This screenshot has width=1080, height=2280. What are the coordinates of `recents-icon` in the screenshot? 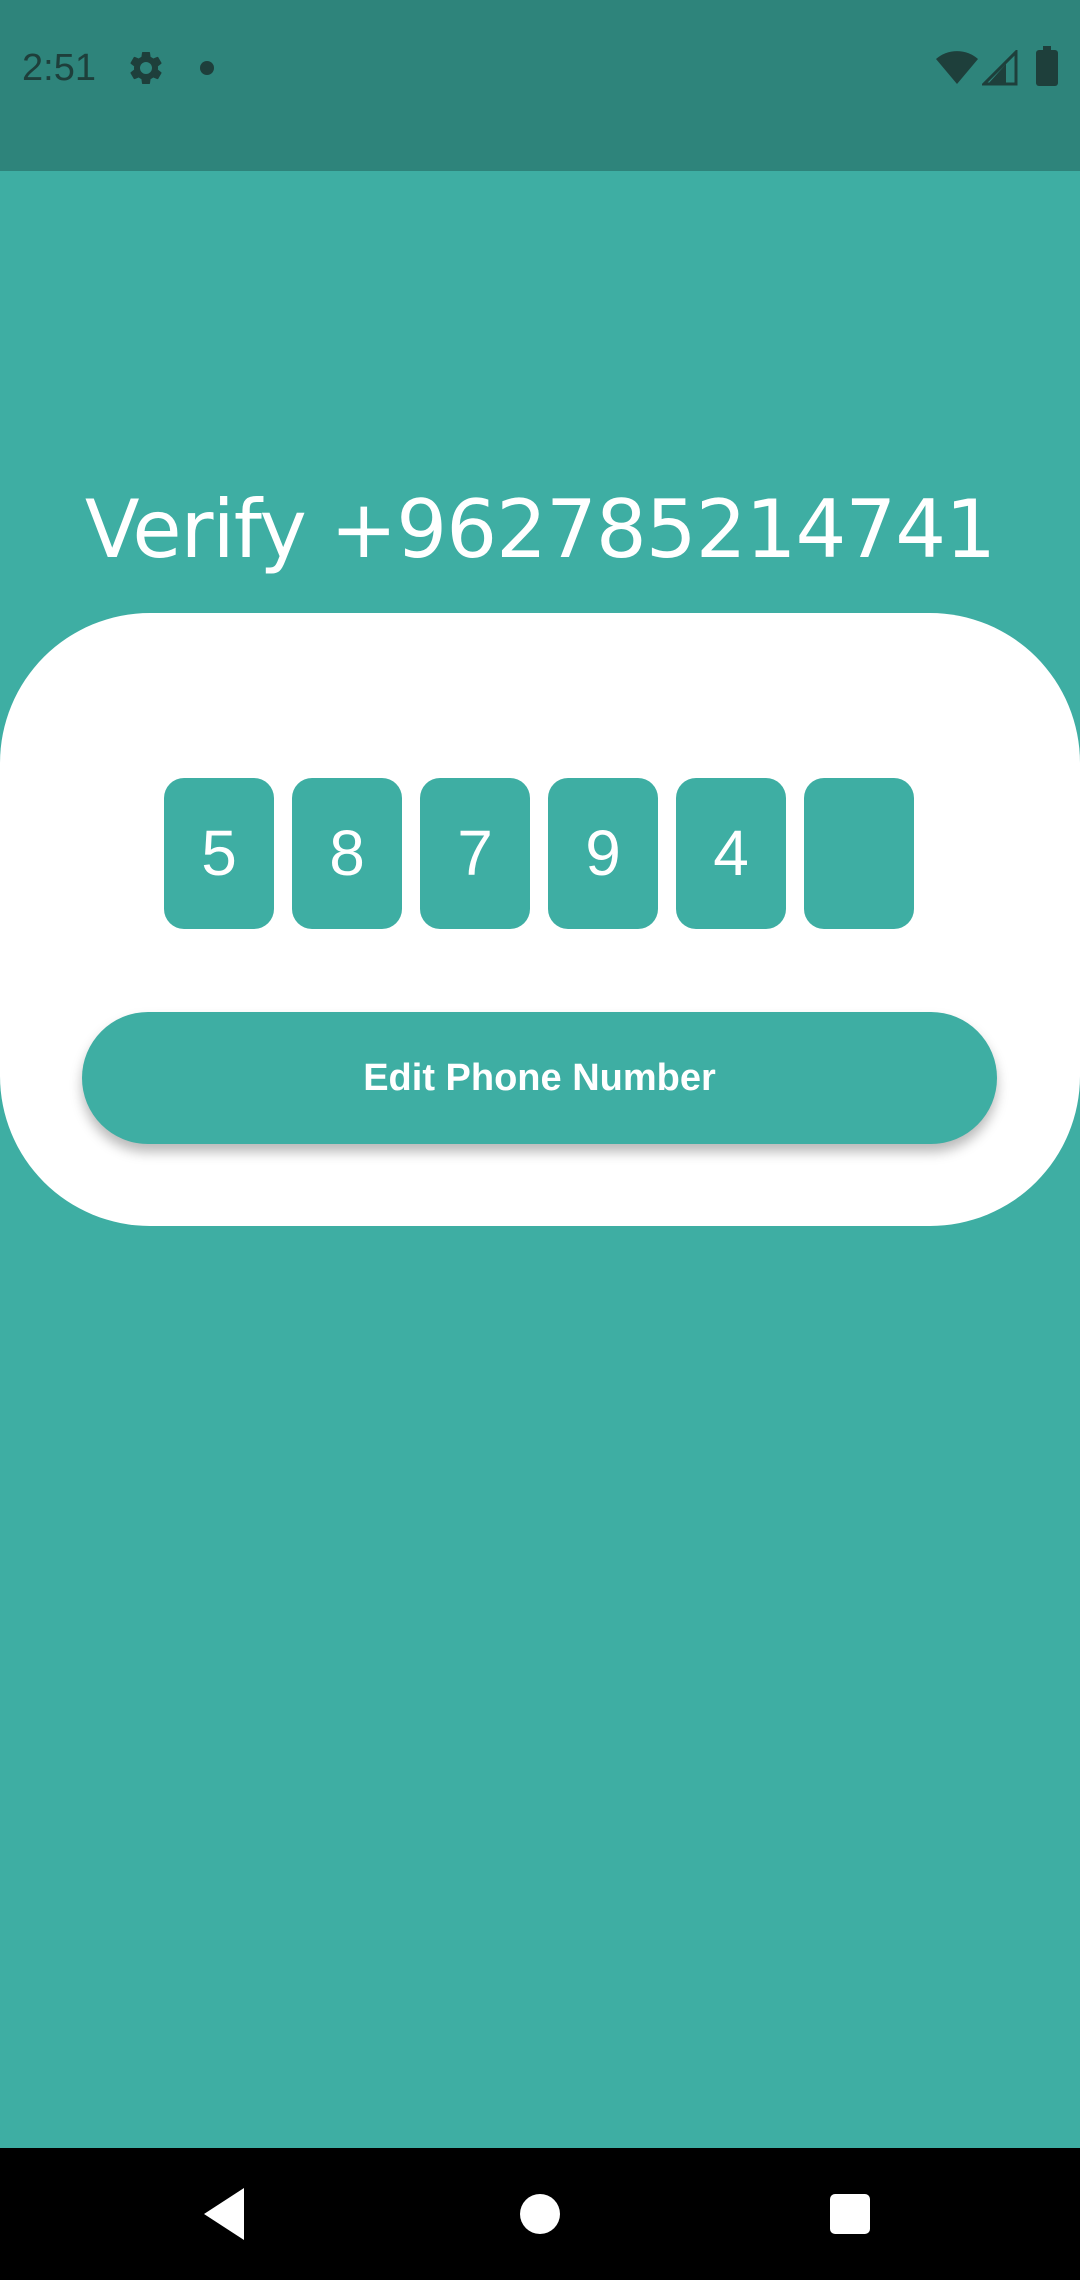 It's located at (850, 2214).